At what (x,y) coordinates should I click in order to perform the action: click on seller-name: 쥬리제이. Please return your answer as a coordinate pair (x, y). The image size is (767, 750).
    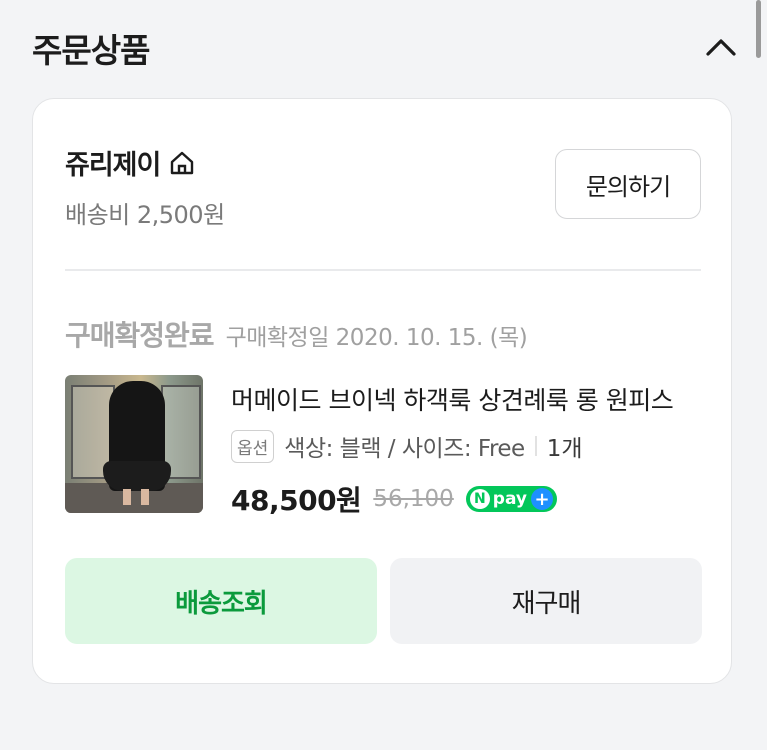
    Looking at the image, I should click on (113, 162).